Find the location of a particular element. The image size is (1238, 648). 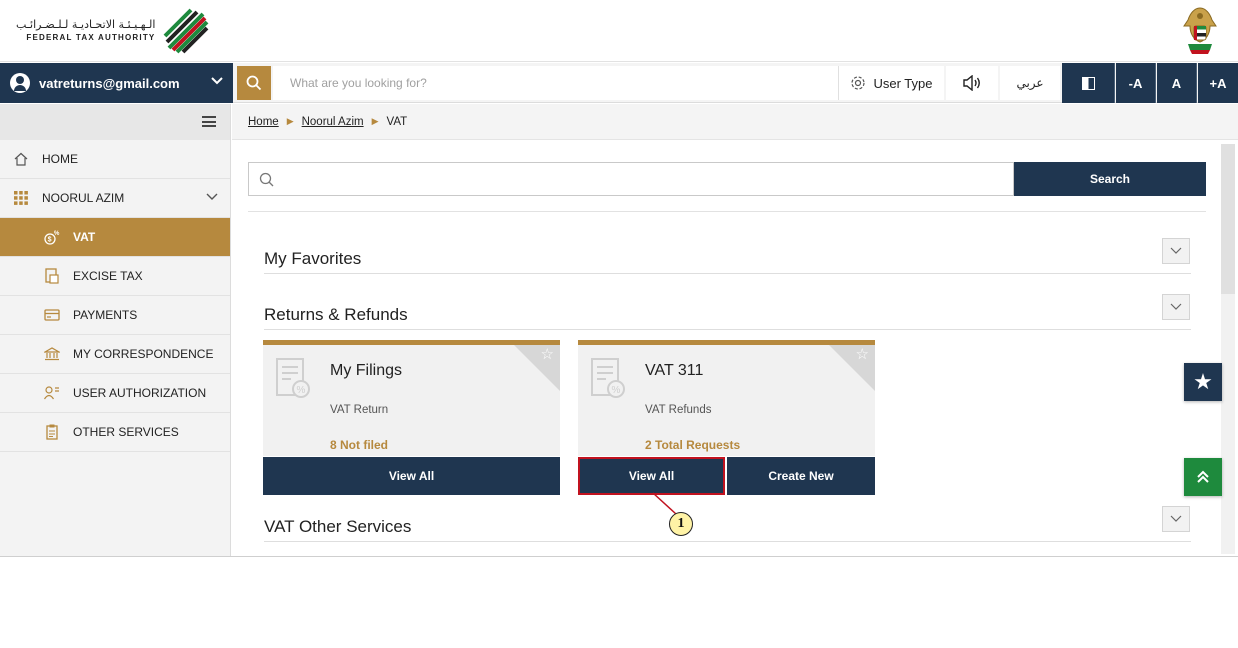

contrast-toggle is located at coordinates (1088, 83).